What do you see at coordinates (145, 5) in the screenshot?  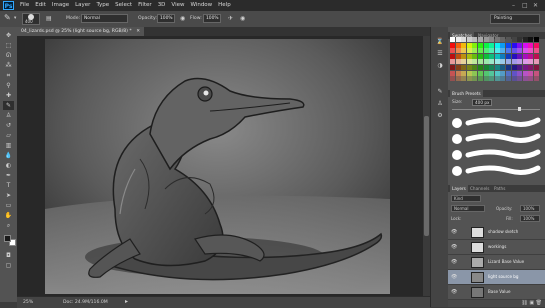 I see `menu-filter: Filter` at bounding box center [145, 5].